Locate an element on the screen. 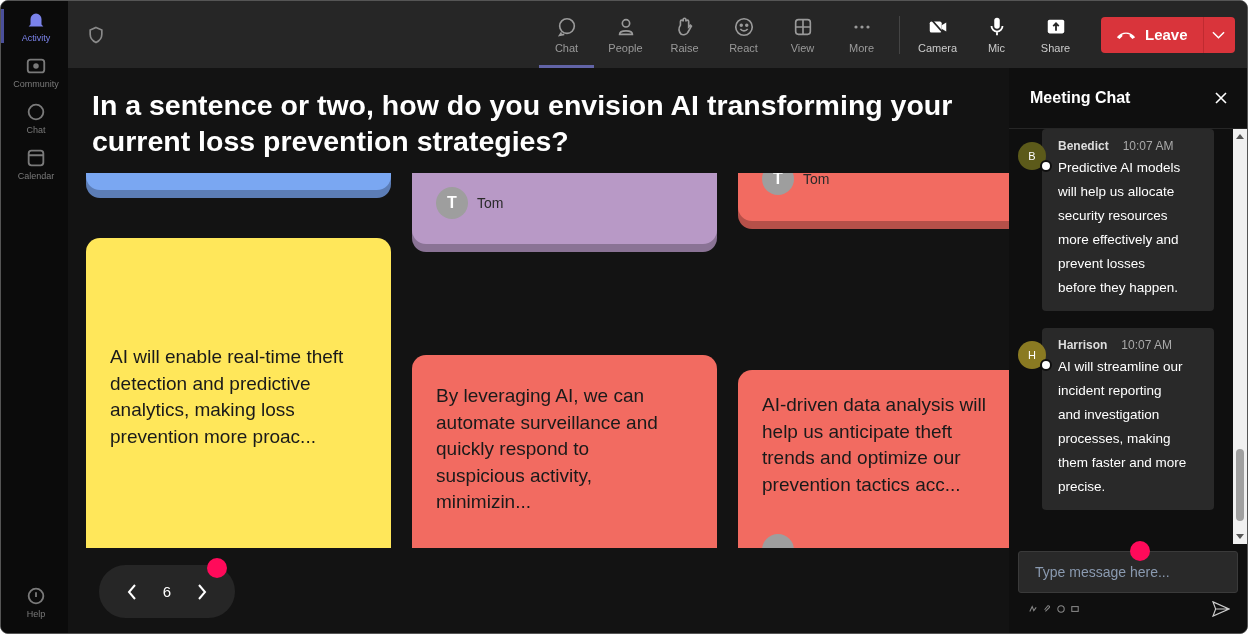 The image size is (1248, 634). question-title: In a sentence or two, how do you envision AI transforming your current loss prevention strategies? is located at coordinates (523, 123).